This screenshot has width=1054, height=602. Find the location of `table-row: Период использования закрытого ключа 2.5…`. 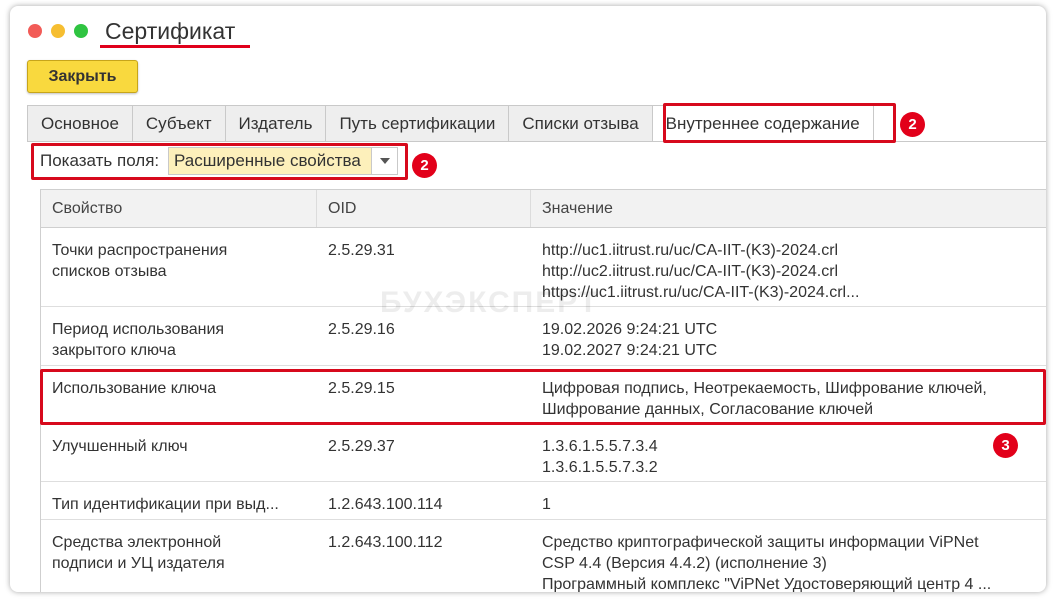

table-row: Период использования закрытого ключа 2.5… is located at coordinates (543, 336).